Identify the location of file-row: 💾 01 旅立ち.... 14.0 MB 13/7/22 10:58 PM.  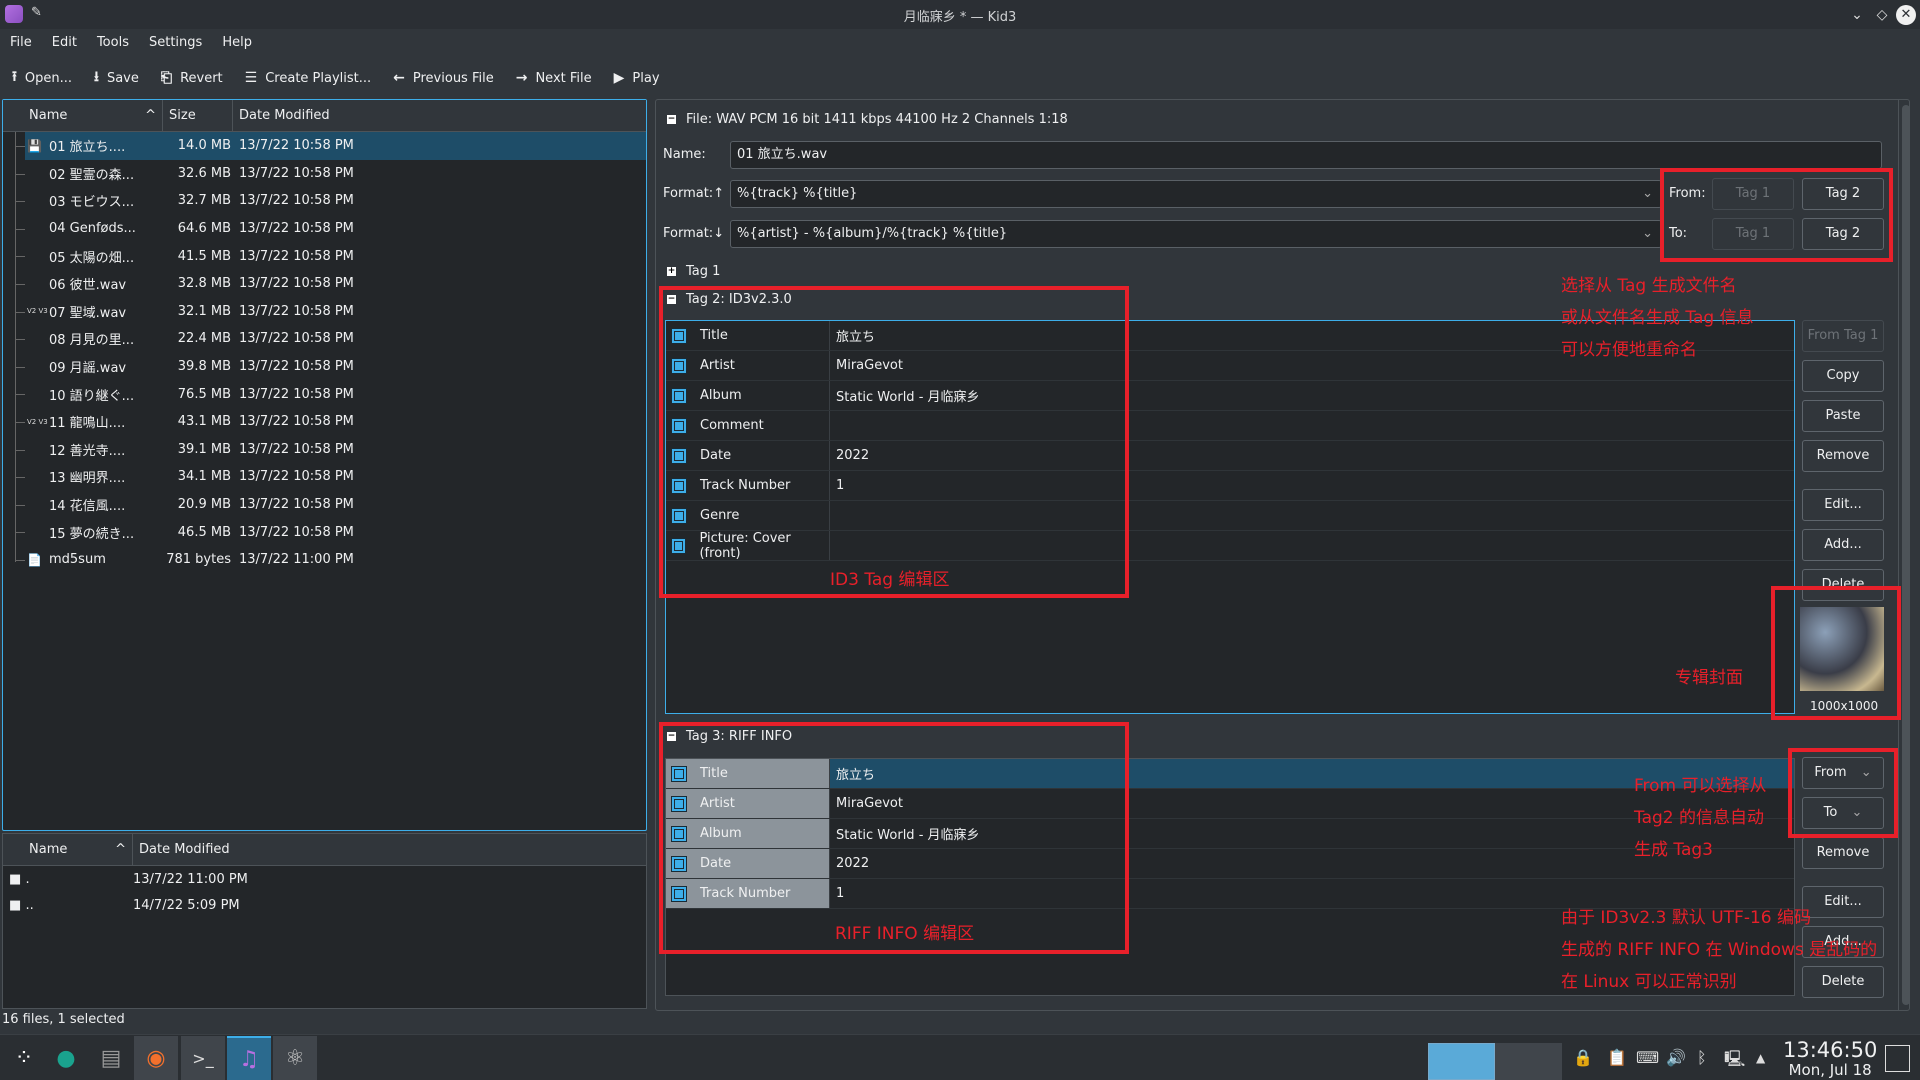
(330, 146).